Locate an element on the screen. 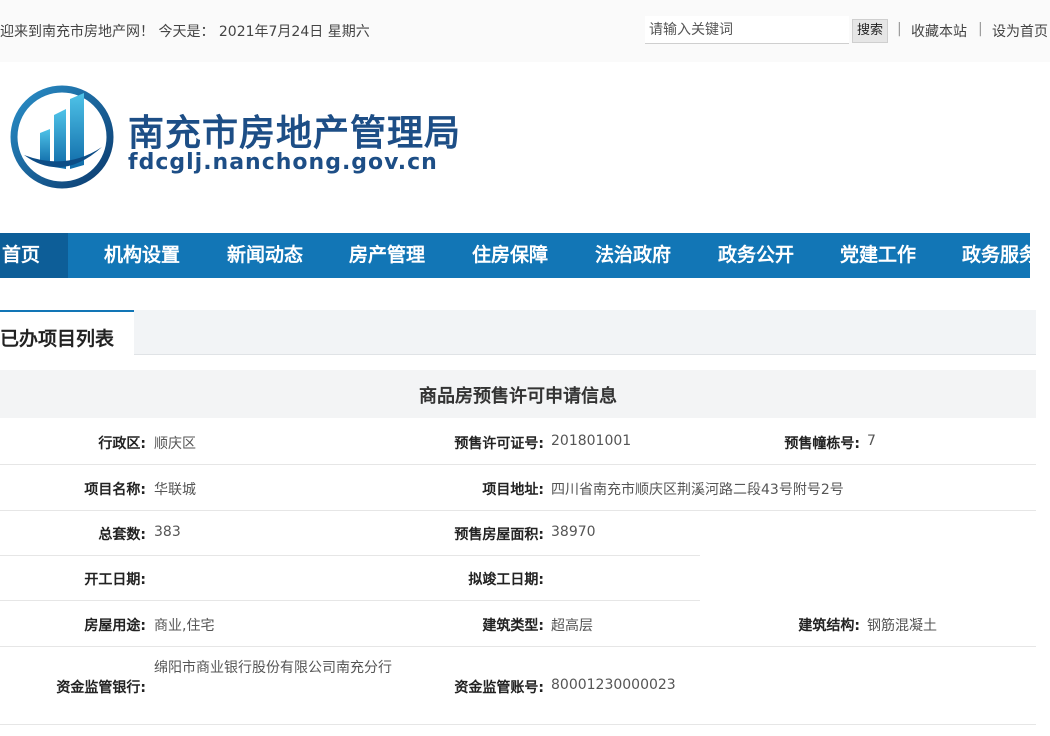 The width and height of the screenshot is (1050, 736). usage-value: 商业,住宅 is located at coordinates (184, 626).